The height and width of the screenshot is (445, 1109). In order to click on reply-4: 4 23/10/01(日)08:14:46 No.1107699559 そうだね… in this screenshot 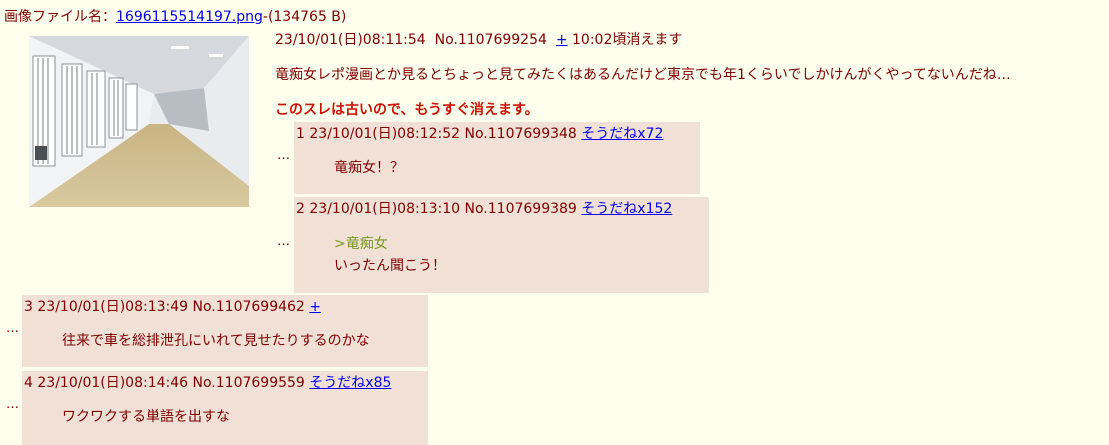, I will do `click(225, 408)`.